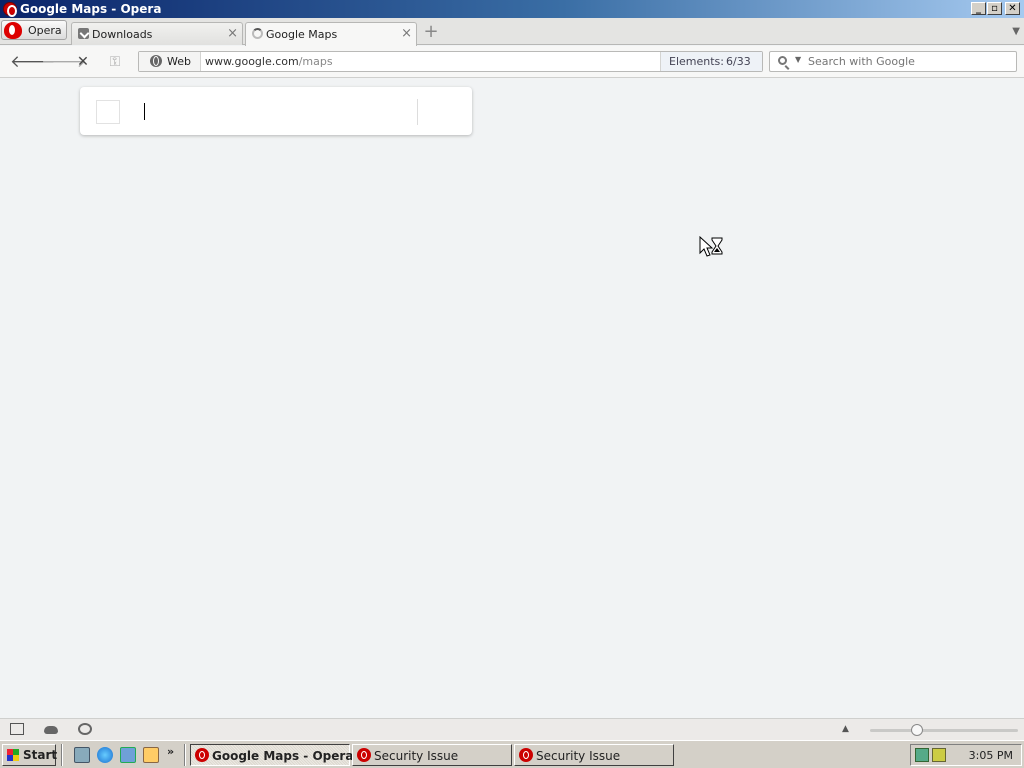 The height and width of the screenshot is (768, 1024). What do you see at coordinates (157, 33) in the screenshot?
I see `tab-downloads: Downloads ×` at bounding box center [157, 33].